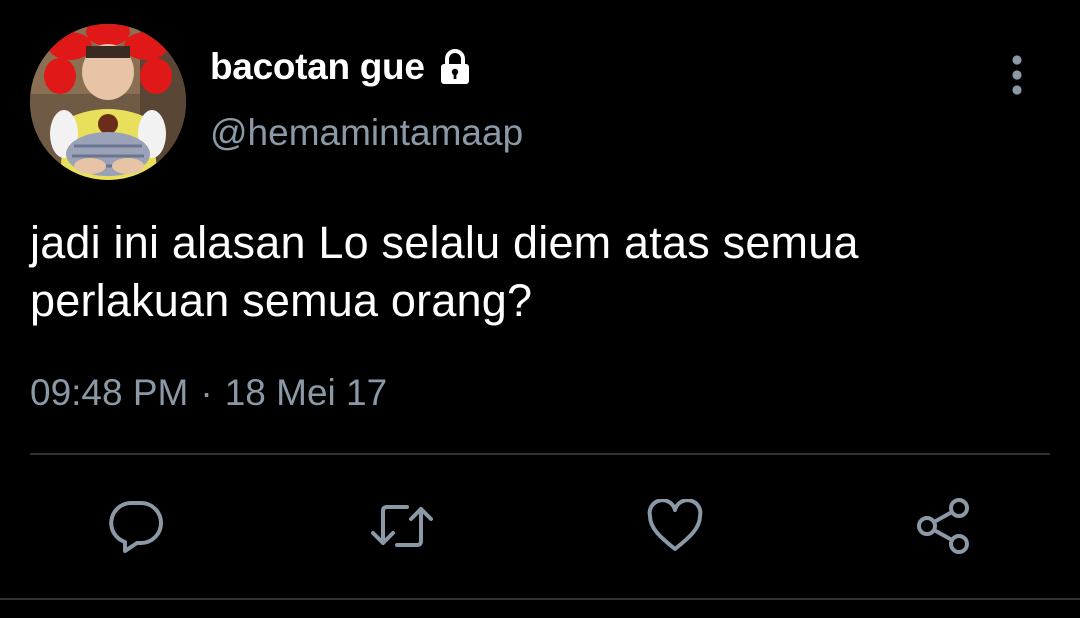 The width and height of the screenshot is (1080, 618). I want to click on retweet-button, so click(402, 526).